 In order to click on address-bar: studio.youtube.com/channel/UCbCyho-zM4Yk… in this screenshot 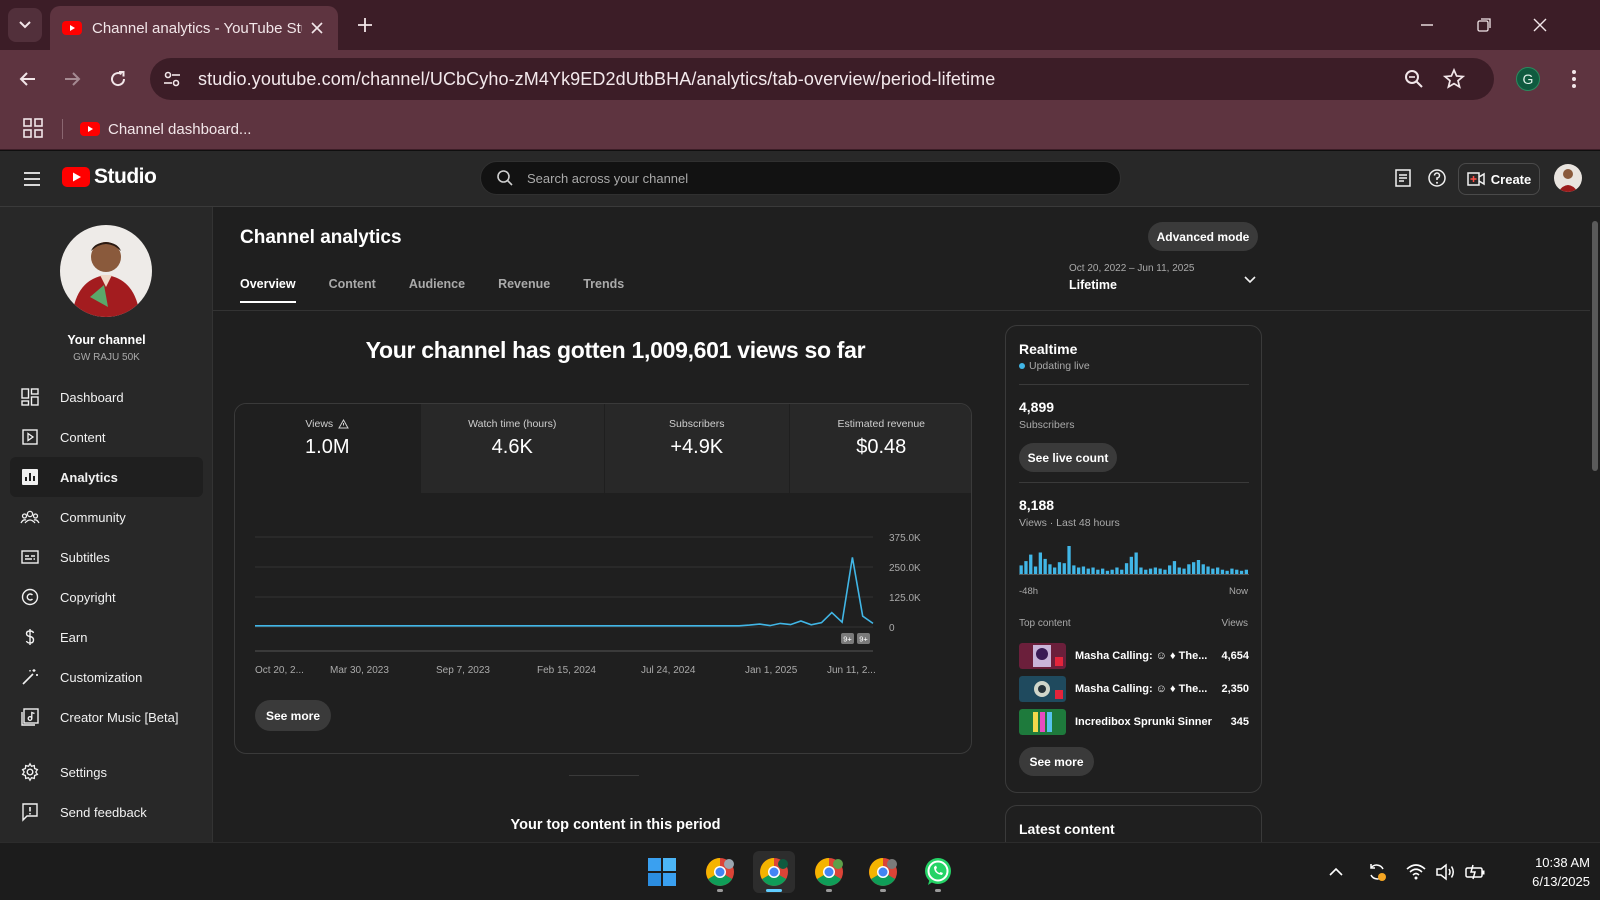, I will do `click(822, 79)`.